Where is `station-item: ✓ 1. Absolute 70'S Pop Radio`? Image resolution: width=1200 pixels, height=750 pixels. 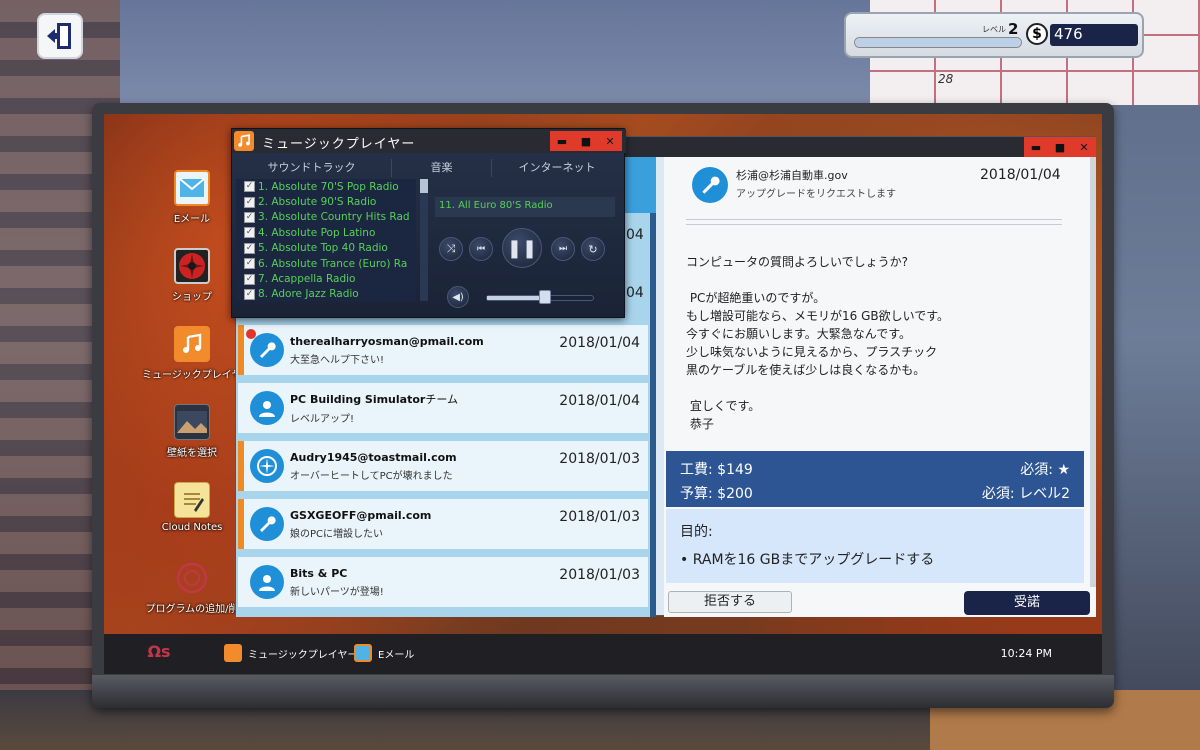 station-item: ✓ 1. Absolute 70'S Pop Radio is located at coordinates (326, 186).